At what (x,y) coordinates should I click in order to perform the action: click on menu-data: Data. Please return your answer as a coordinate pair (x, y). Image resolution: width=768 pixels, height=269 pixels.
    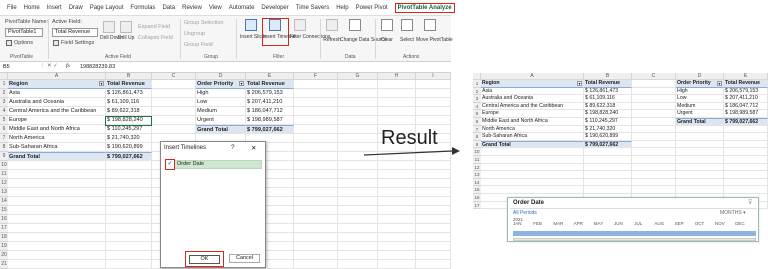
    Looking at the image, I should click on (168, 8).